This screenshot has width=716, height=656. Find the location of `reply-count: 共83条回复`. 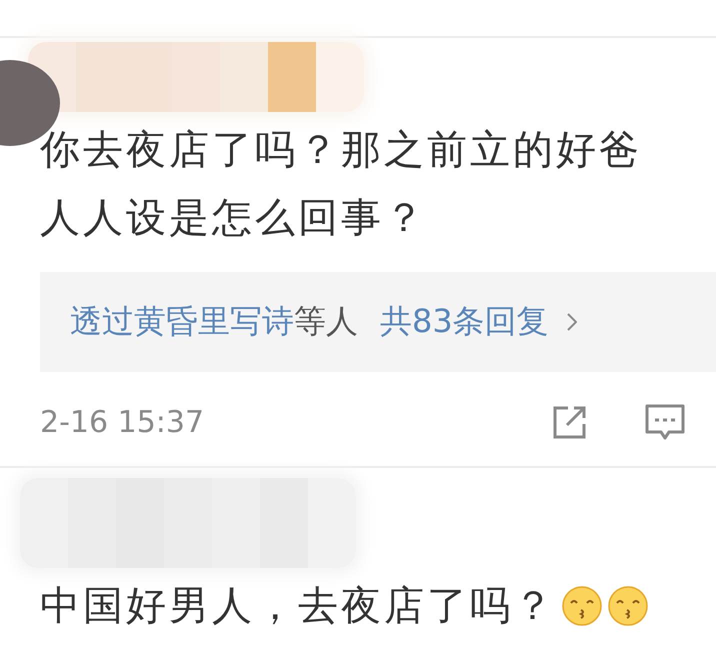

reply-count: 共83条回复 is located at coordinates (464, 322).